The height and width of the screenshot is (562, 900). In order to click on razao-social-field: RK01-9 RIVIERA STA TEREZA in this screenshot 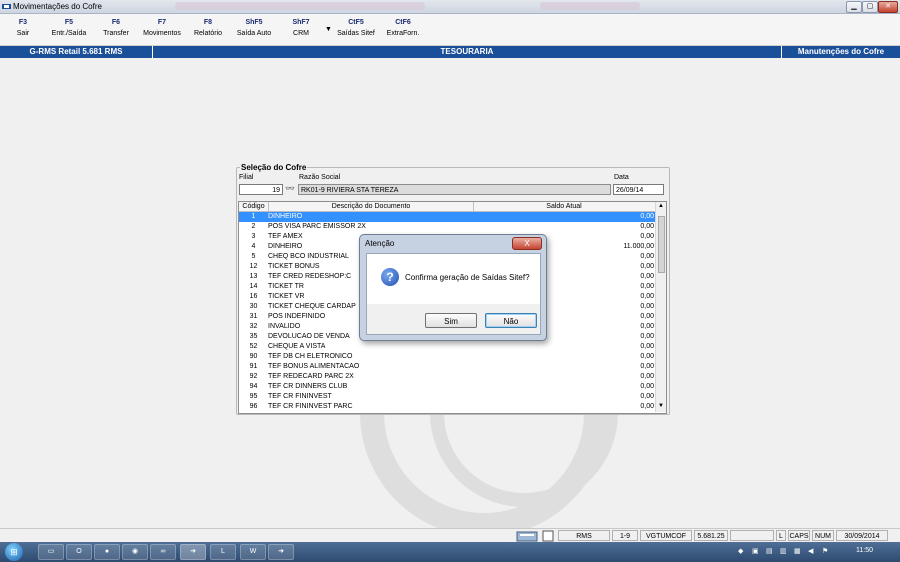, I will do `click(454, 189)`.